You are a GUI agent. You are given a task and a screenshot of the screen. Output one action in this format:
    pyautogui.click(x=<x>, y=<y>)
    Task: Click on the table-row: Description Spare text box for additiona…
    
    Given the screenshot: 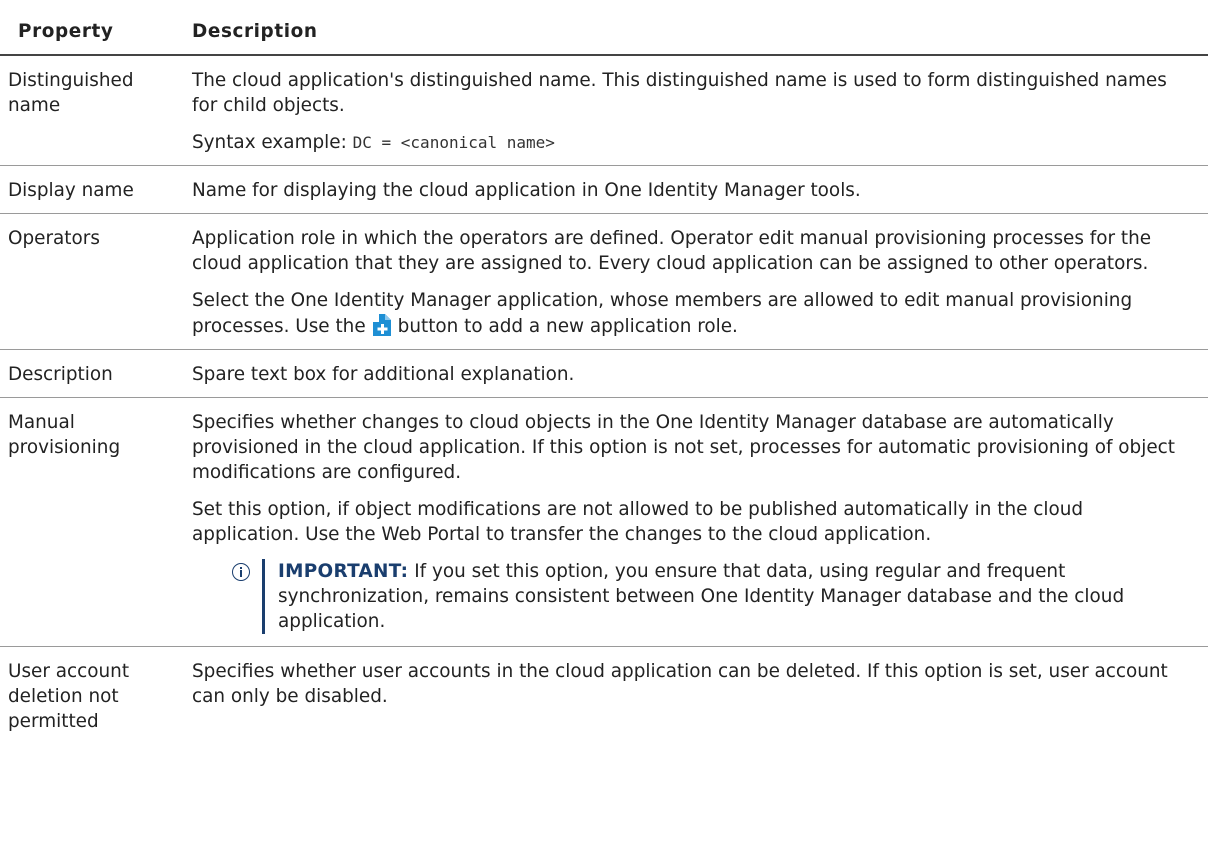 What is the action you would take?
    pyautogui.click(x=604, y=373)
    